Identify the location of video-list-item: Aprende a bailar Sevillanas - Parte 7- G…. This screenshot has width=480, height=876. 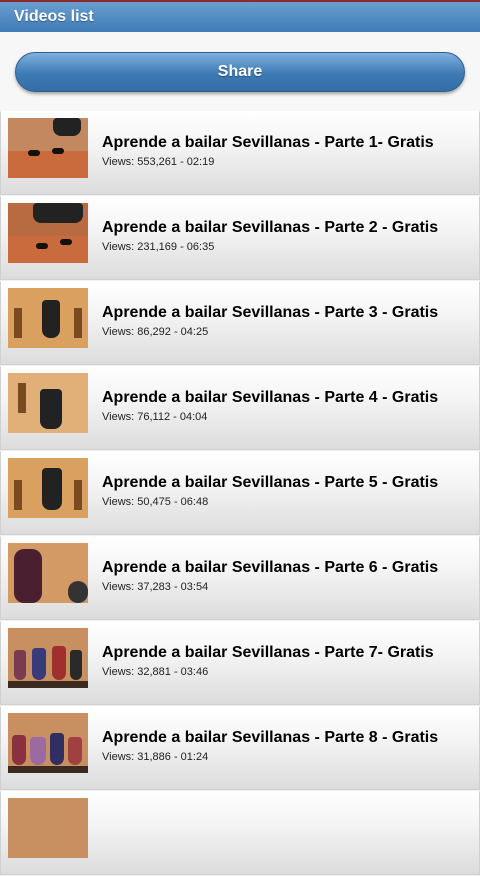
(240, 663).